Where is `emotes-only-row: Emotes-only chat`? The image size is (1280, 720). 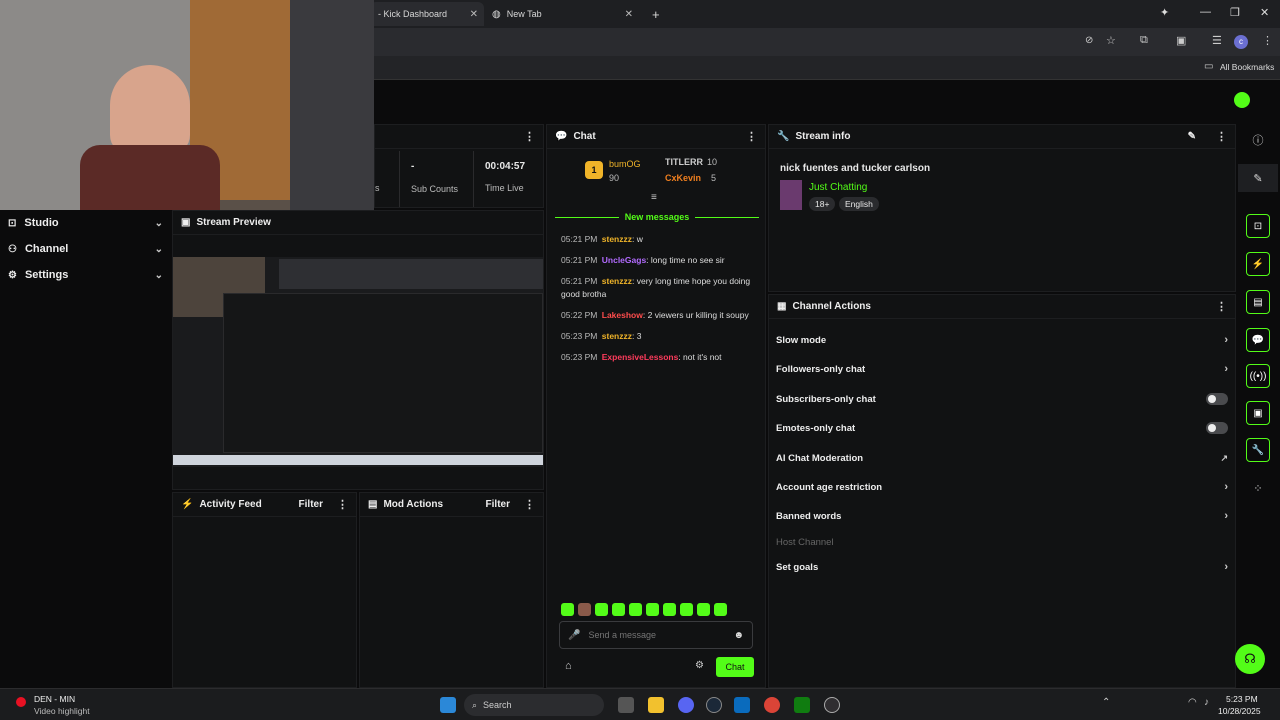
emotes-only-row: Emotes-only chat is located at coordinates (1002, 428).